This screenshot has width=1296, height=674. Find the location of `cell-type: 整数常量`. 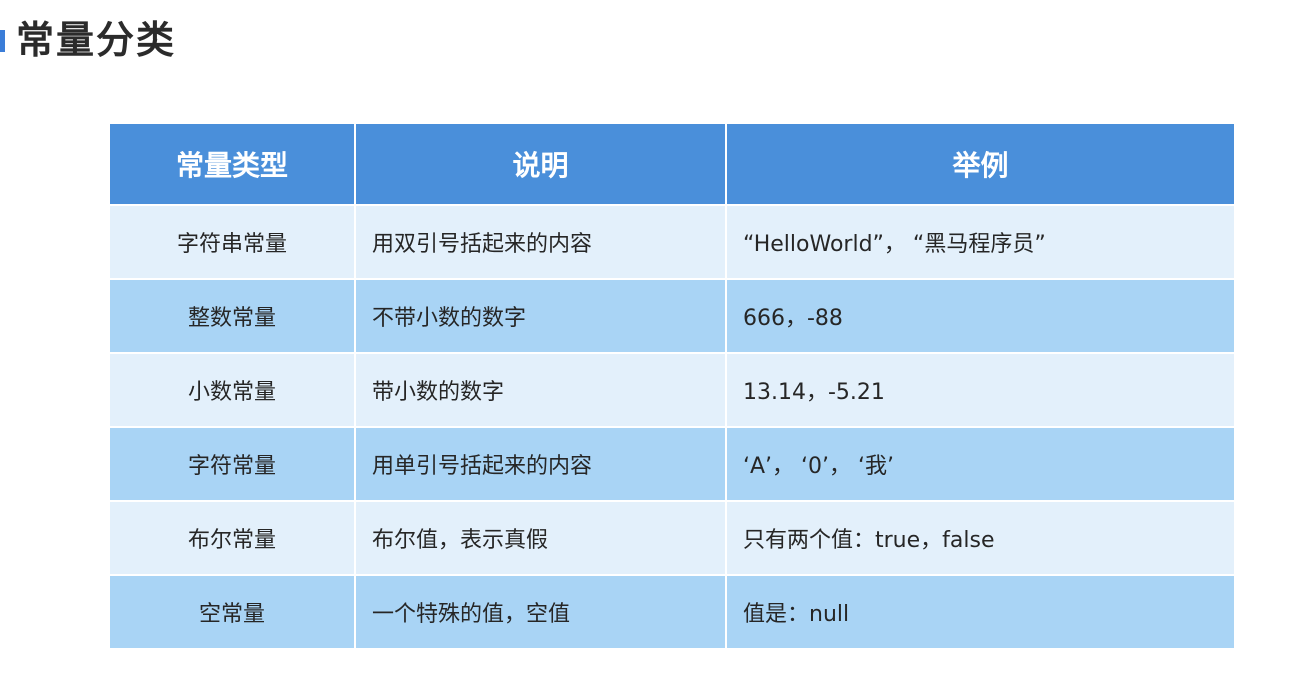

cell-type: 整数常量 is located at coordinates (232, 316).